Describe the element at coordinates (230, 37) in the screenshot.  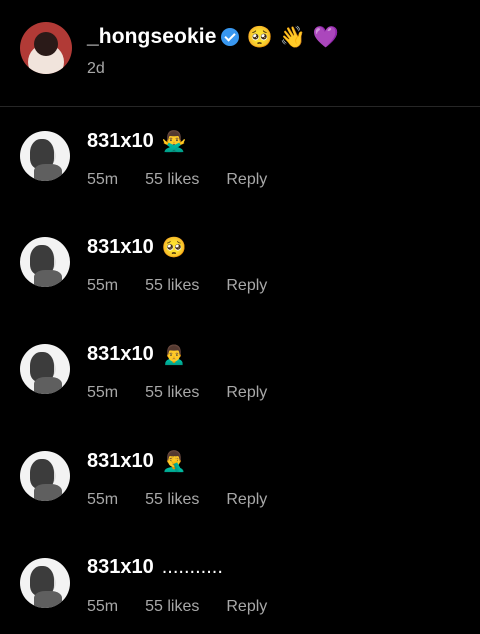
I see `verified-badge-icon` at that location.